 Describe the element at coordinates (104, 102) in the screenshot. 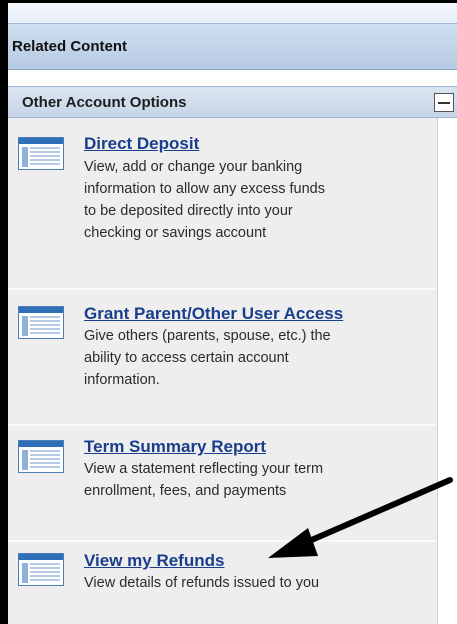

I see `section-title: Other Account Options` at that location.